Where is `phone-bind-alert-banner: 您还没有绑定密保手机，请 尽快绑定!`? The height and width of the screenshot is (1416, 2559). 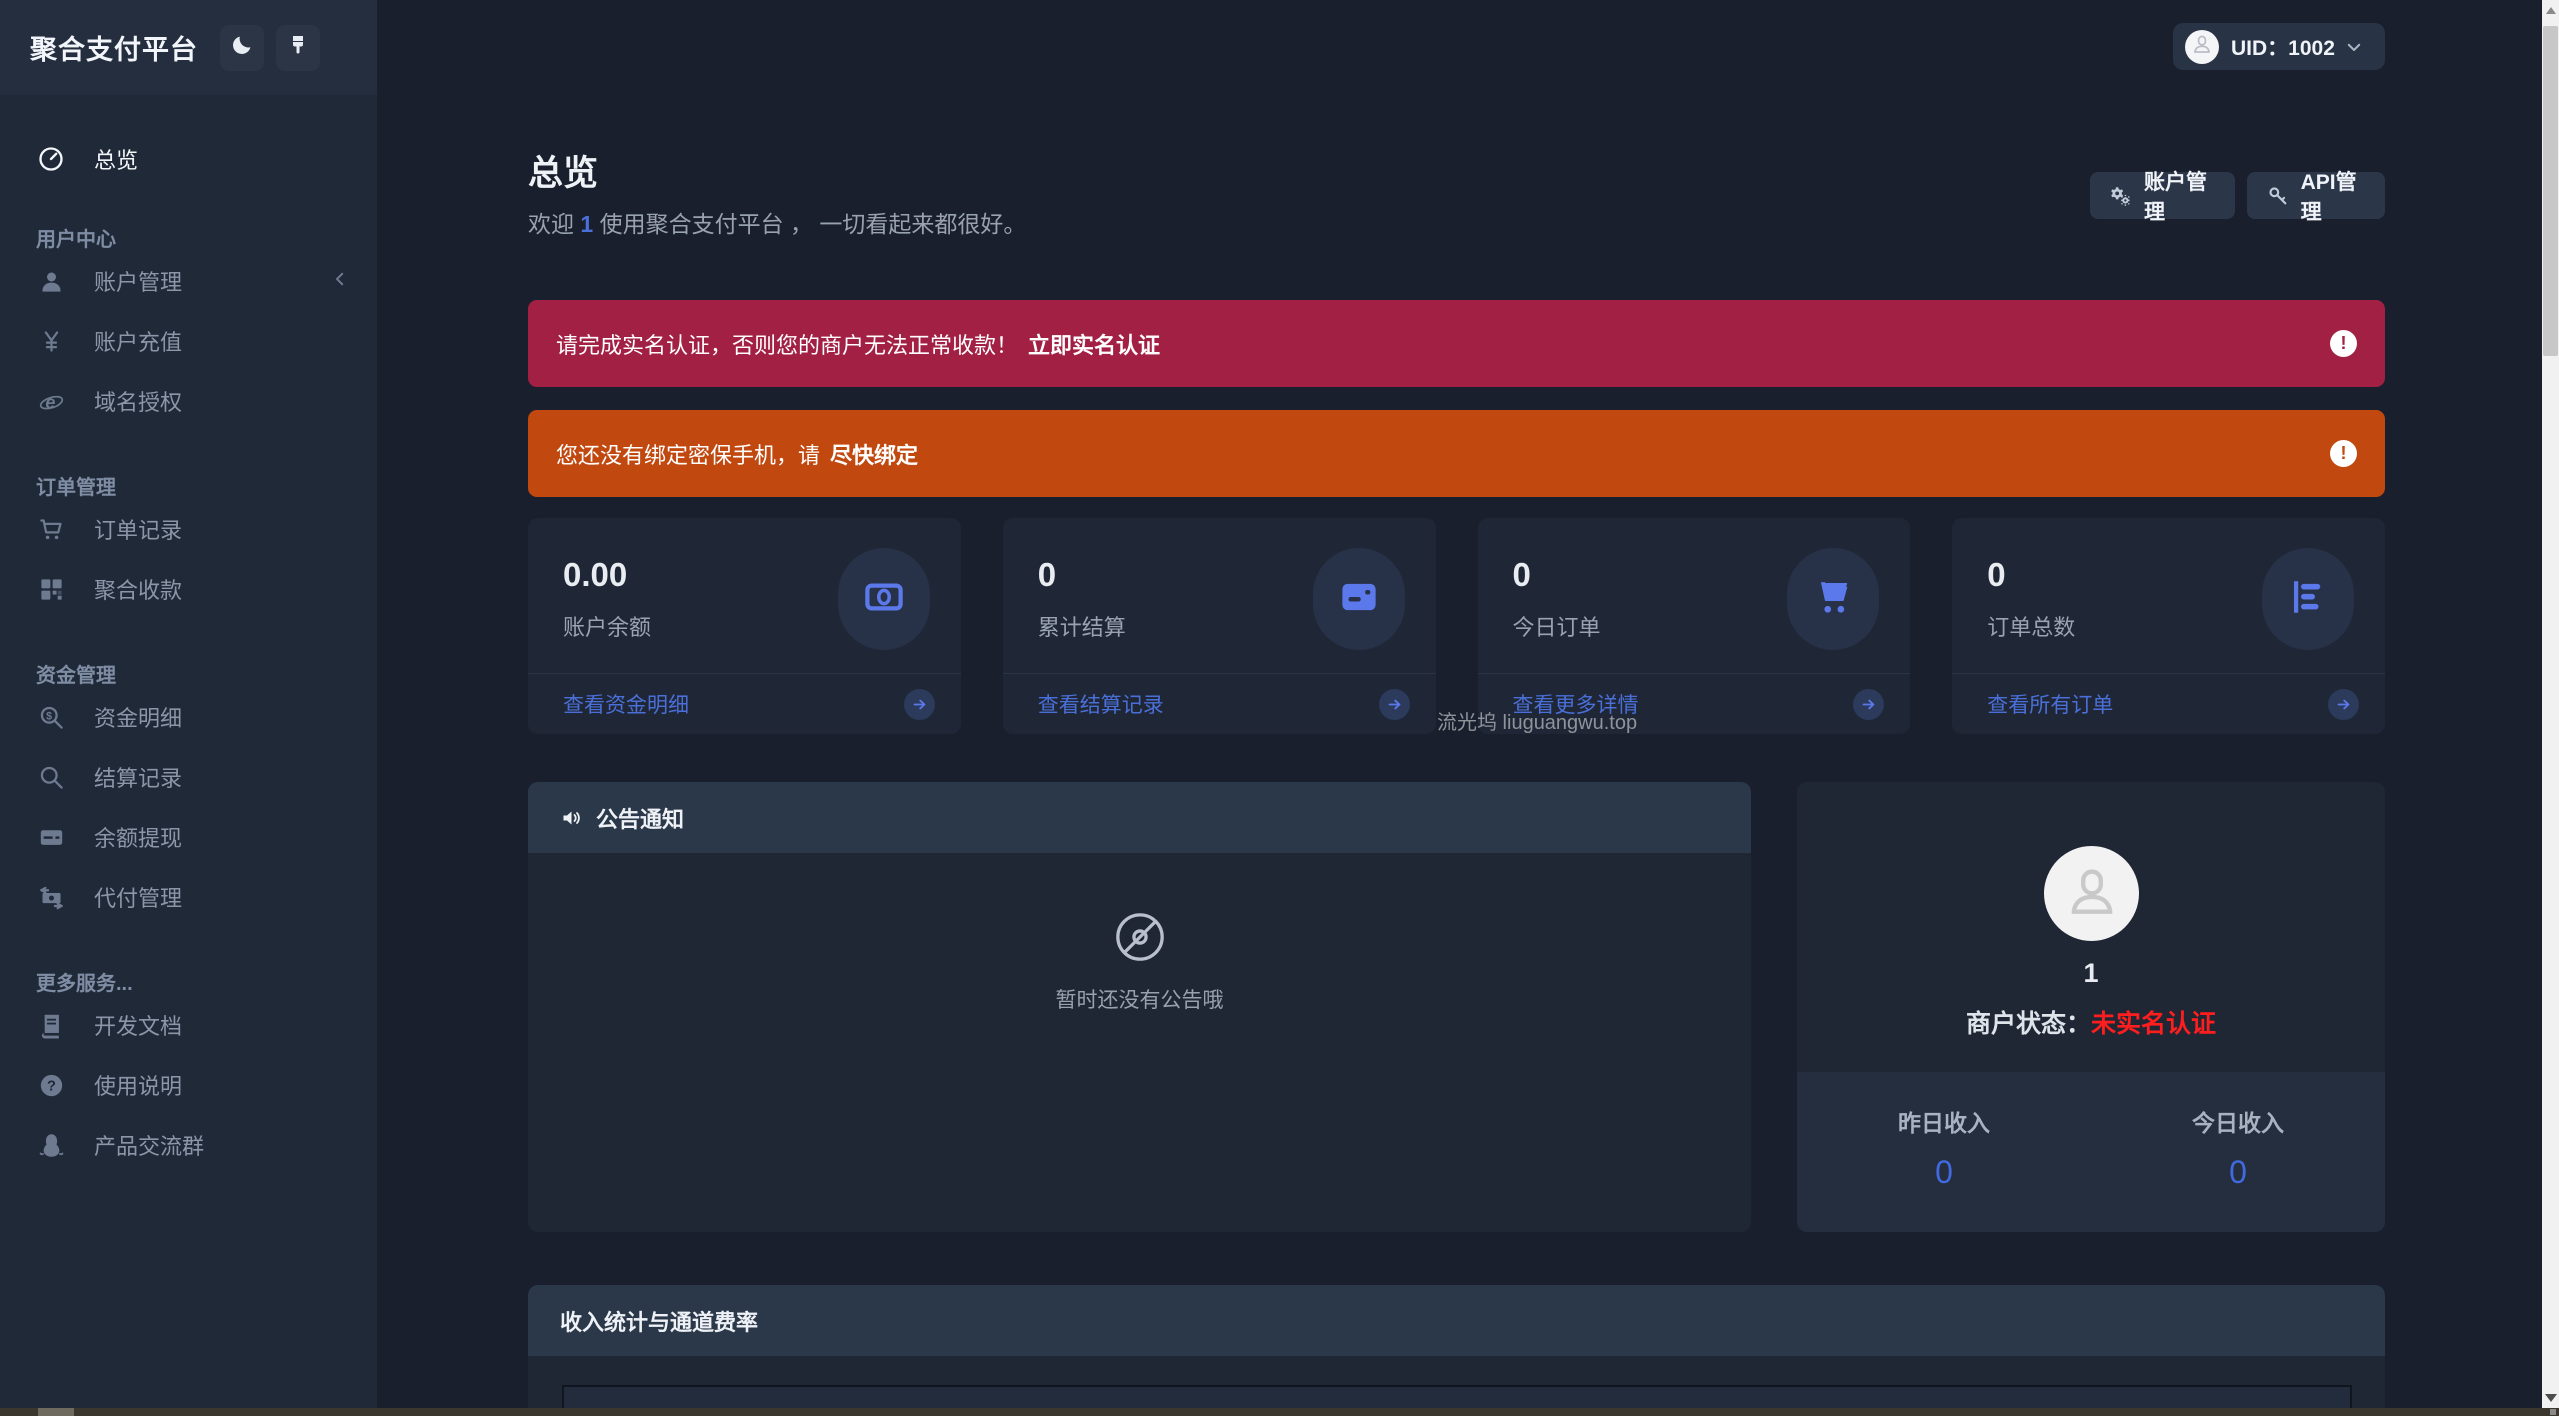
phone-bind-alert-banner: 您还没有绑定密保手机，请 尽快绑定! is located at coordinates (1456, 453).